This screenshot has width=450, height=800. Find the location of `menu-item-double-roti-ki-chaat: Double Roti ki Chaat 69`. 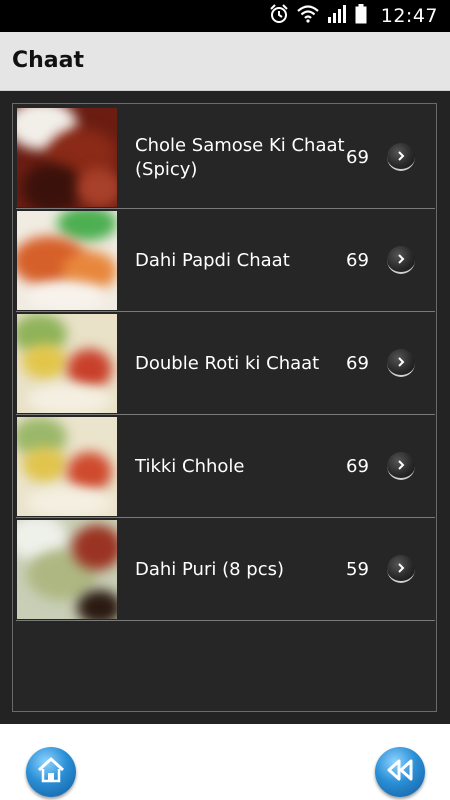

menu-item-double-roti-ki-chaat: Double Roti ki Chaat 69 is located at coordinates (225, 364).